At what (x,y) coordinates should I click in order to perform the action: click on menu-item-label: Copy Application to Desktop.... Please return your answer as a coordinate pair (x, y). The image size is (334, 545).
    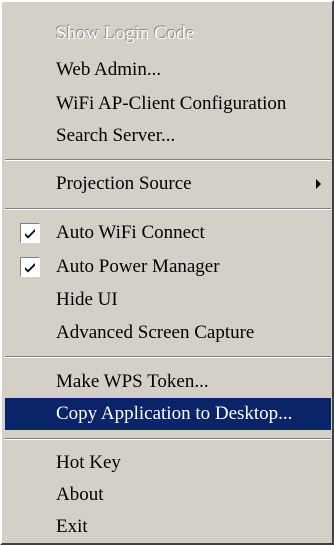
    Looking at the image, I should click on (174, 413).